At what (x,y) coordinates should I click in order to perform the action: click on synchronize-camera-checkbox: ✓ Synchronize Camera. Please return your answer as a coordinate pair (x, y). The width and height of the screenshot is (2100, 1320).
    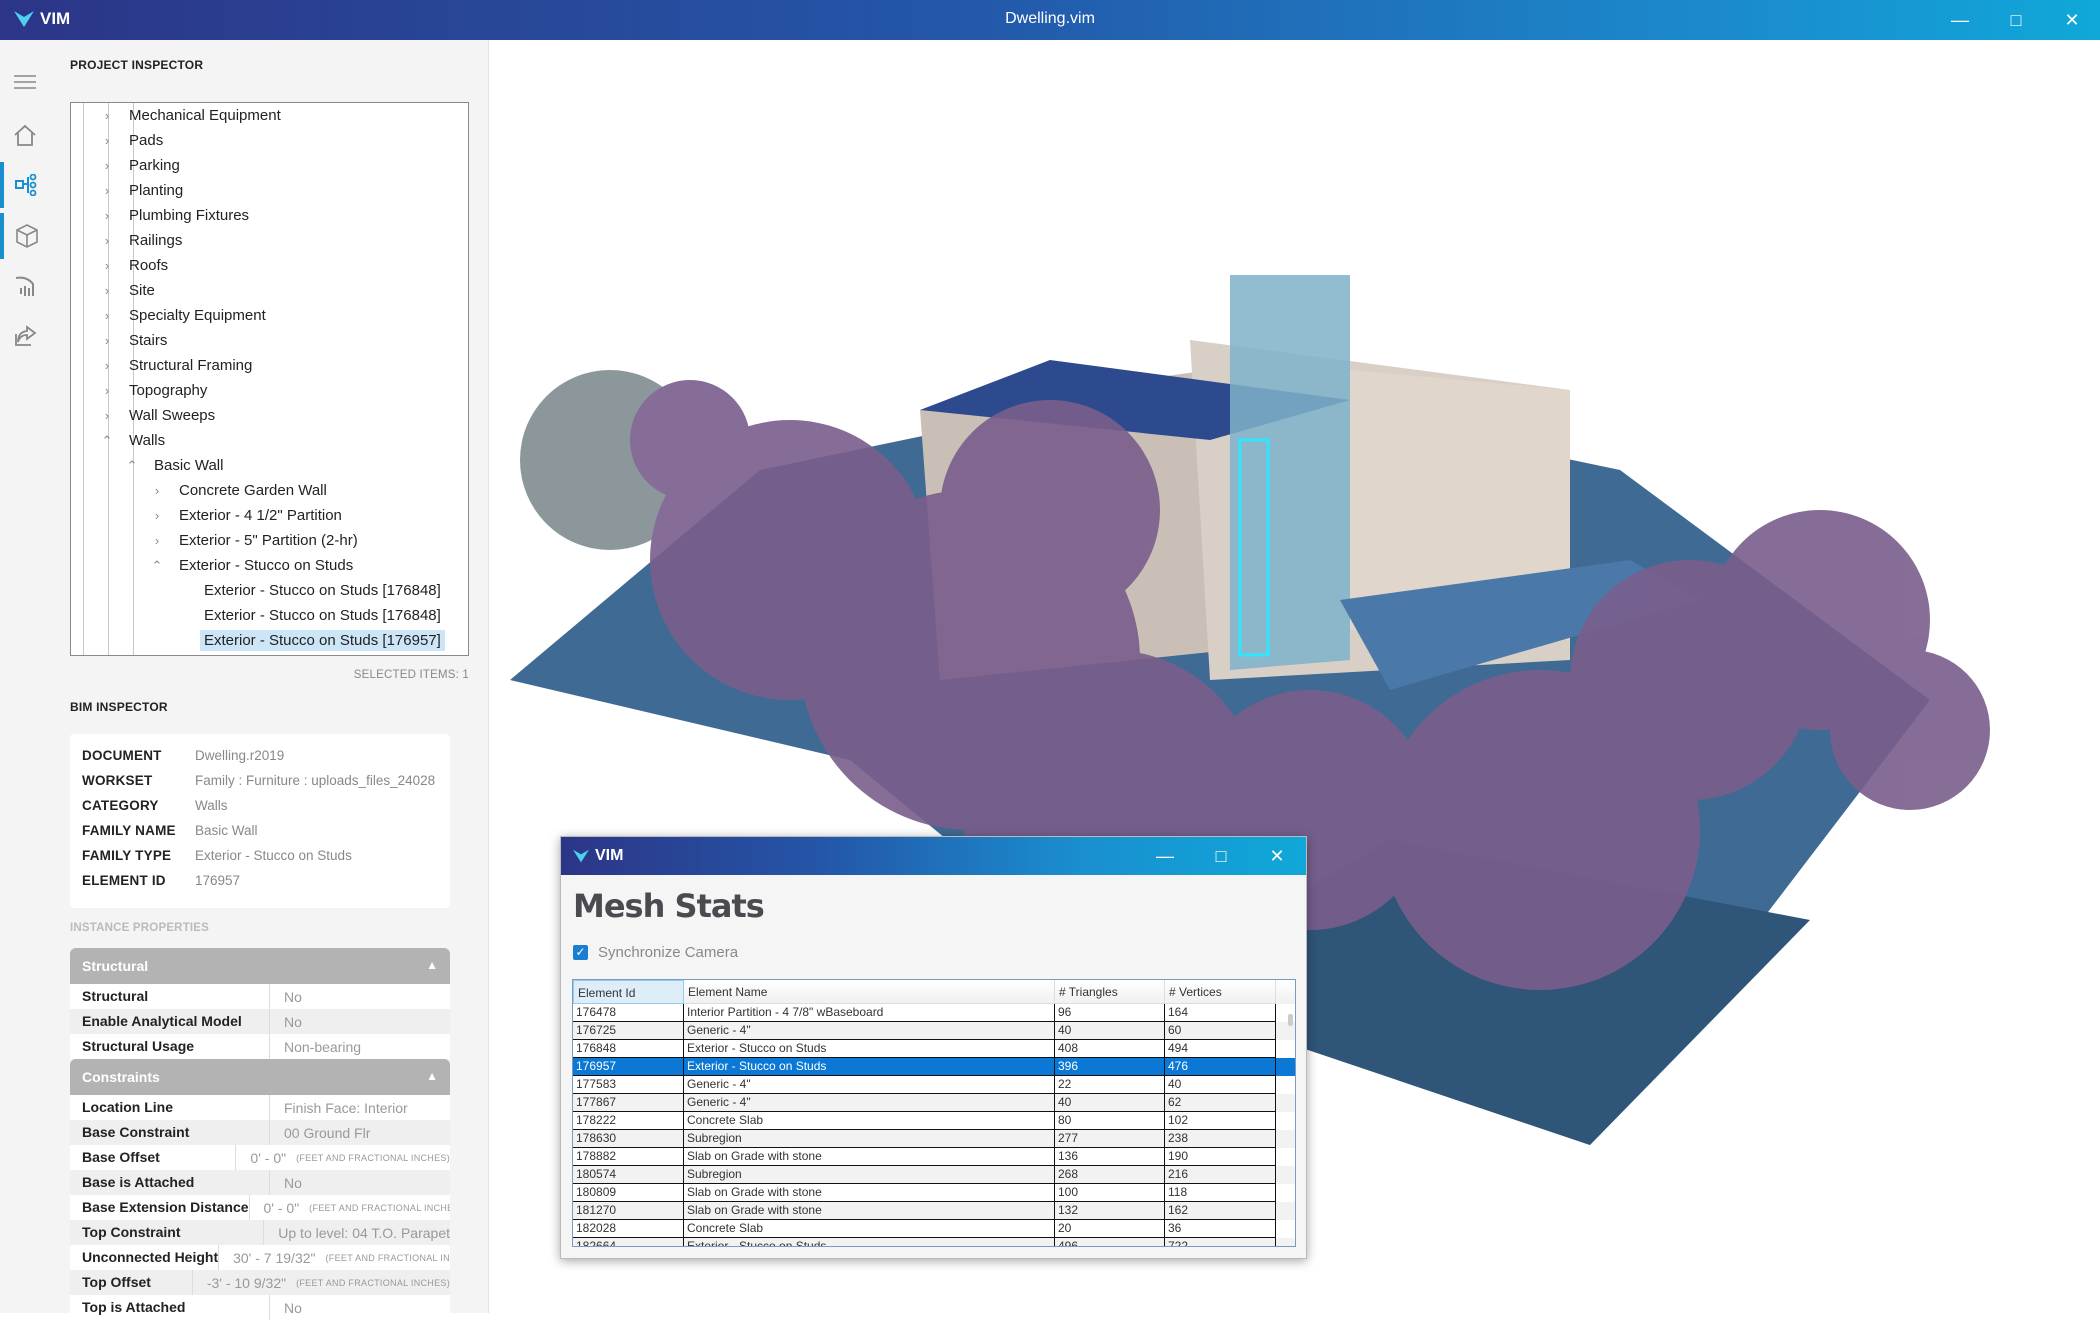
    Looking at the image, I should click on (655, 952).